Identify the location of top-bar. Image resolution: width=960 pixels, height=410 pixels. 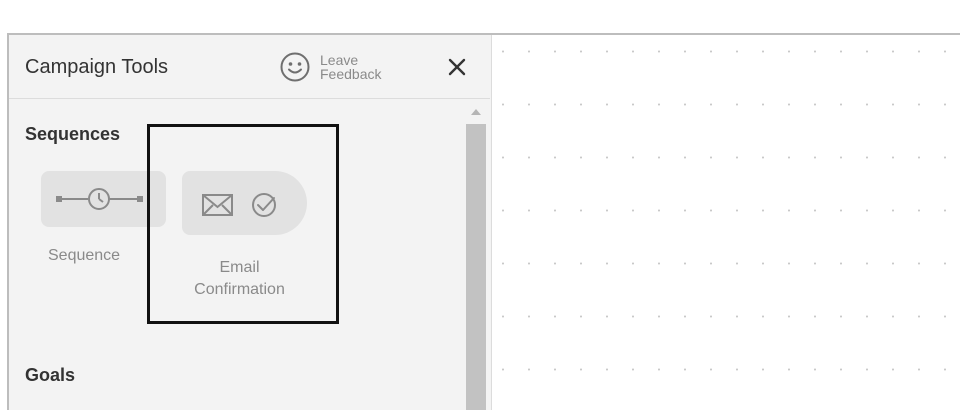
(480, 16).